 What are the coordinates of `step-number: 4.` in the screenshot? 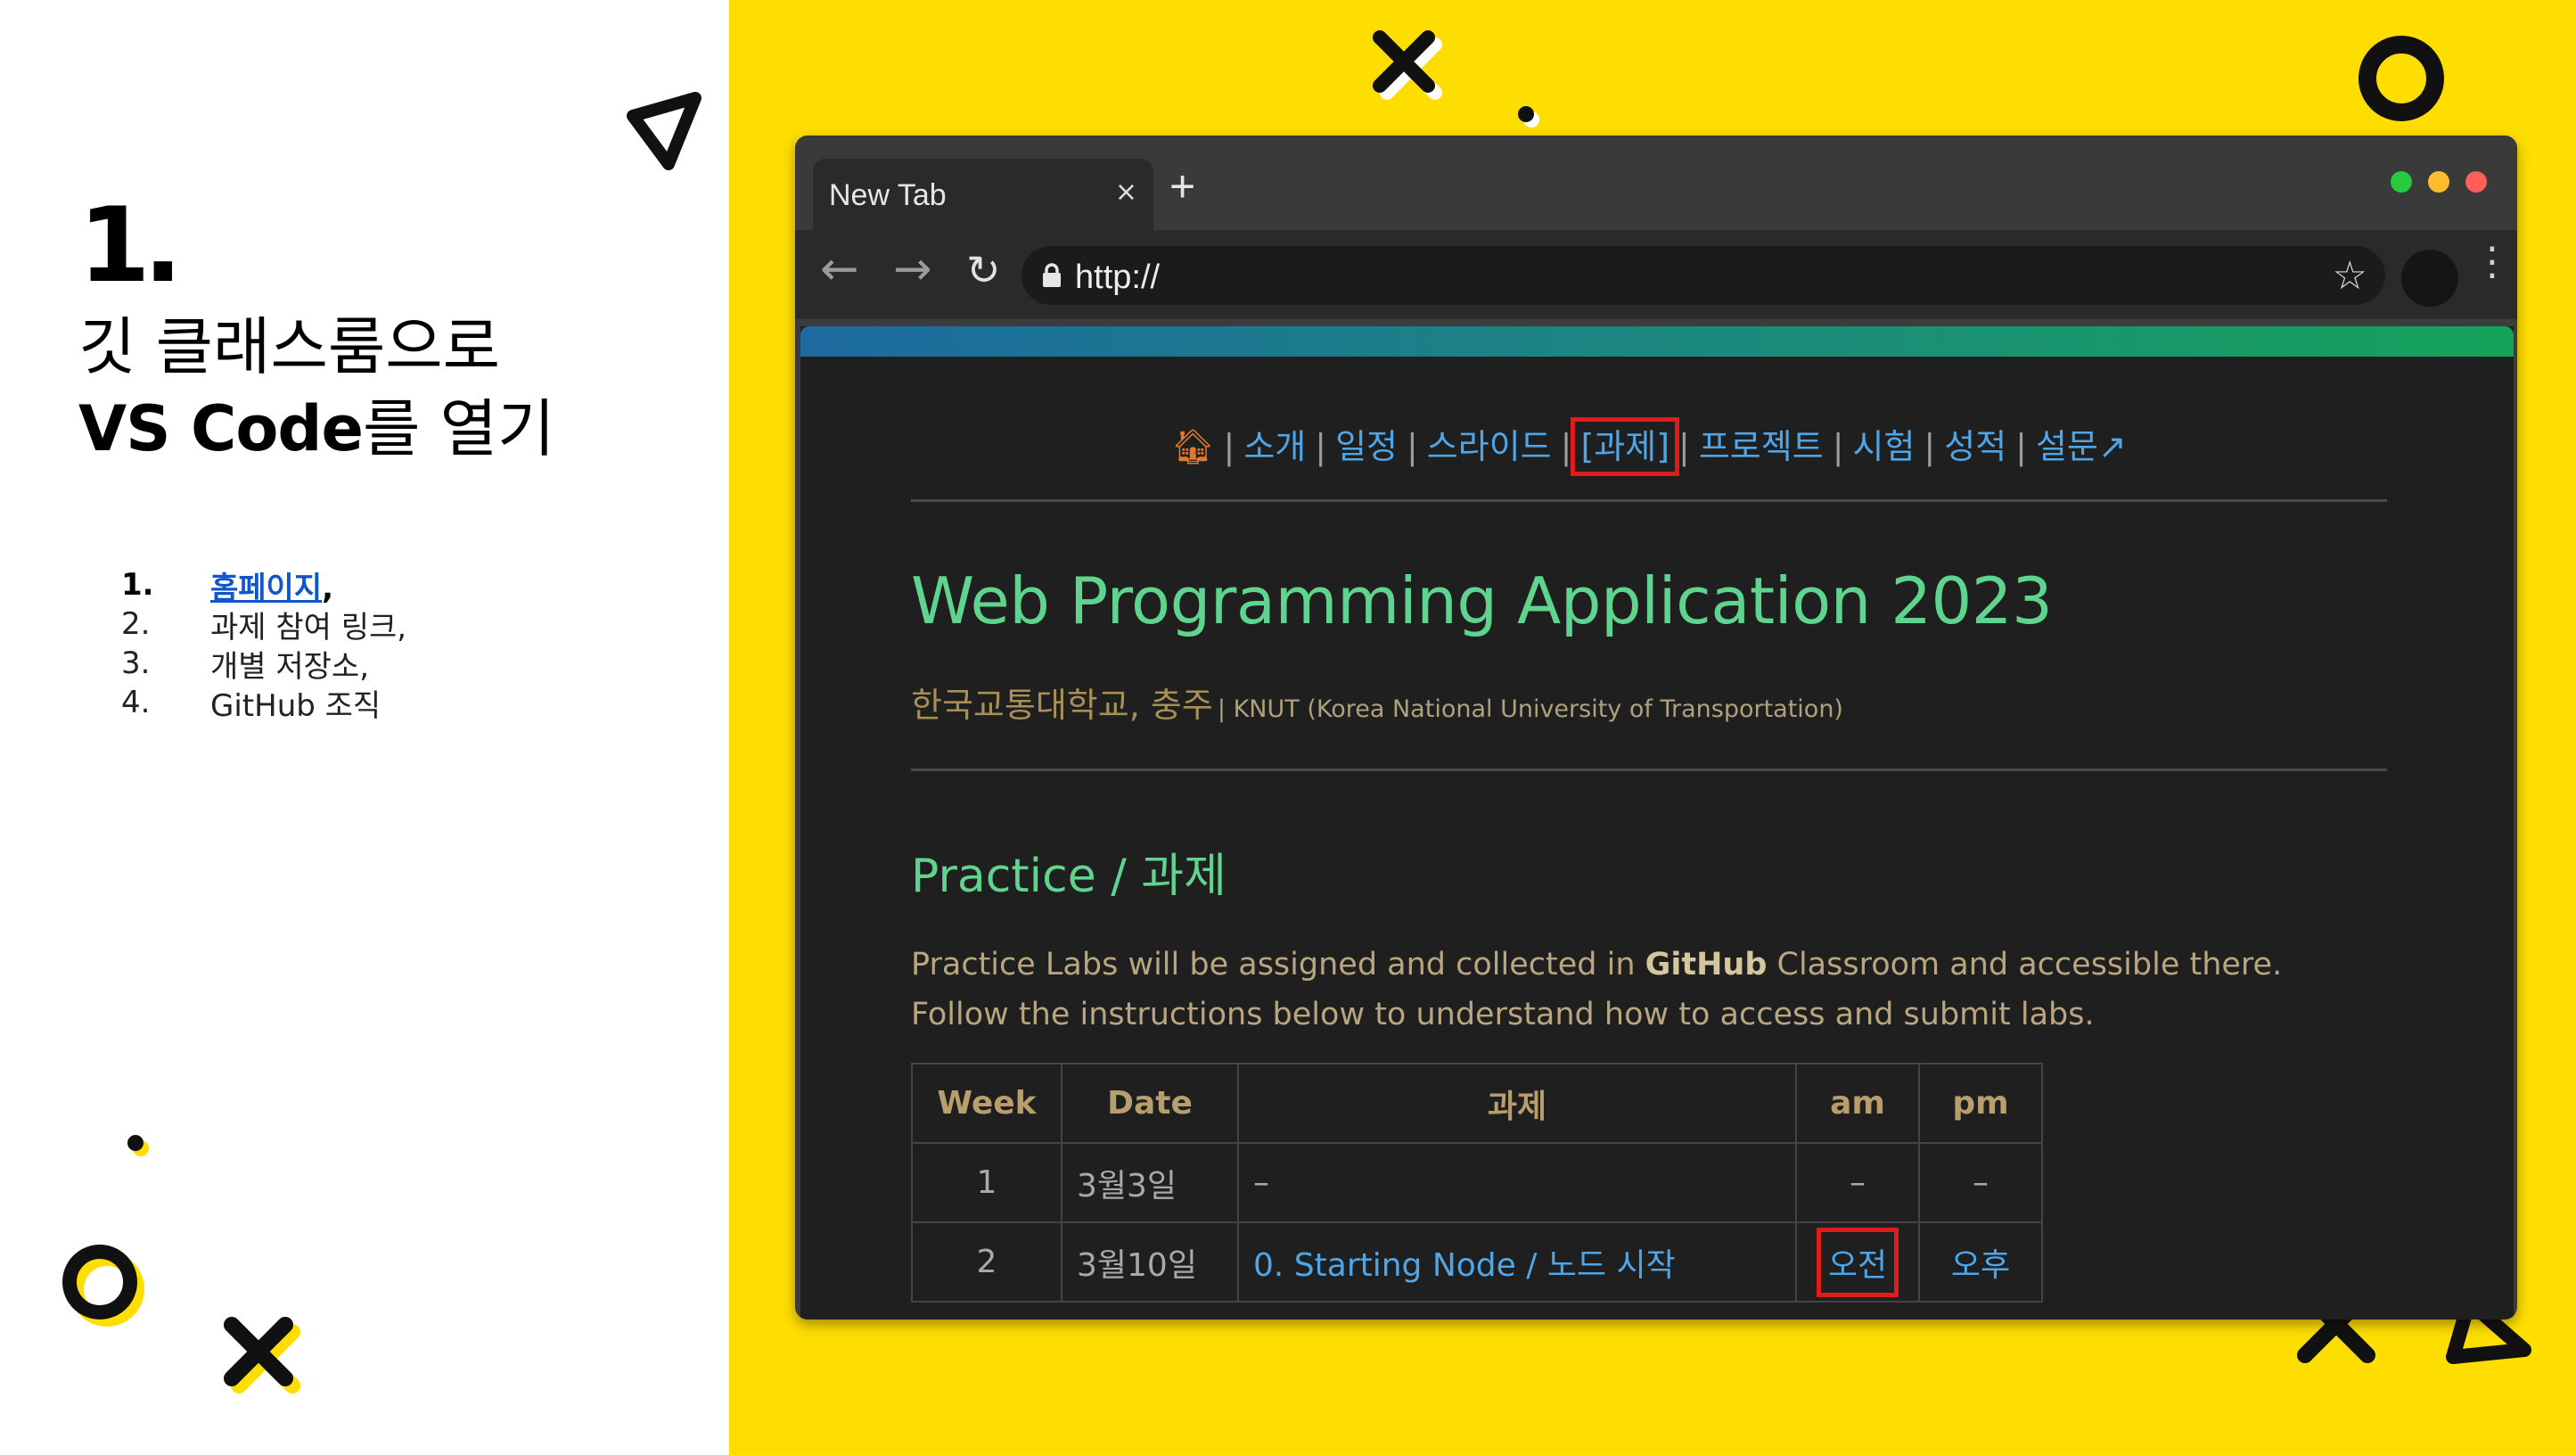 It's located at (136, 702).